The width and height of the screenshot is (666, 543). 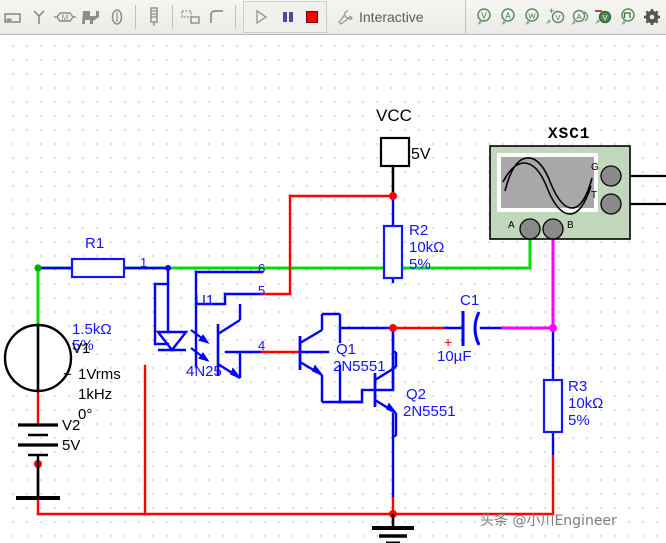 What do you see at coordinates (548, 521) in the screenshot?
I see `watermark-text: 头条 @小川Engineer` at bounding box center [548, 521].